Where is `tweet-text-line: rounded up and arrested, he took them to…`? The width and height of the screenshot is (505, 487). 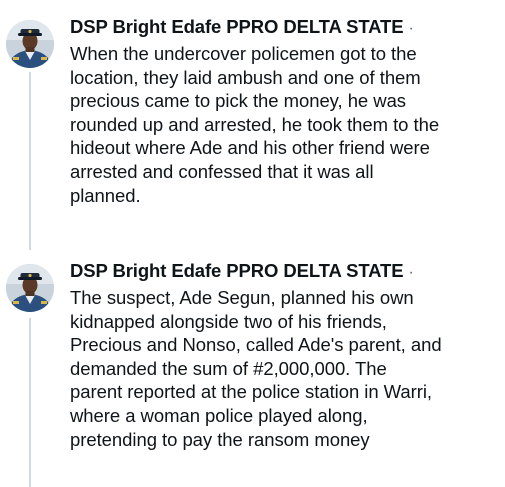
tweet-text-line: rounded up and arrested, he took them to… is located at coordinates (255, 124).